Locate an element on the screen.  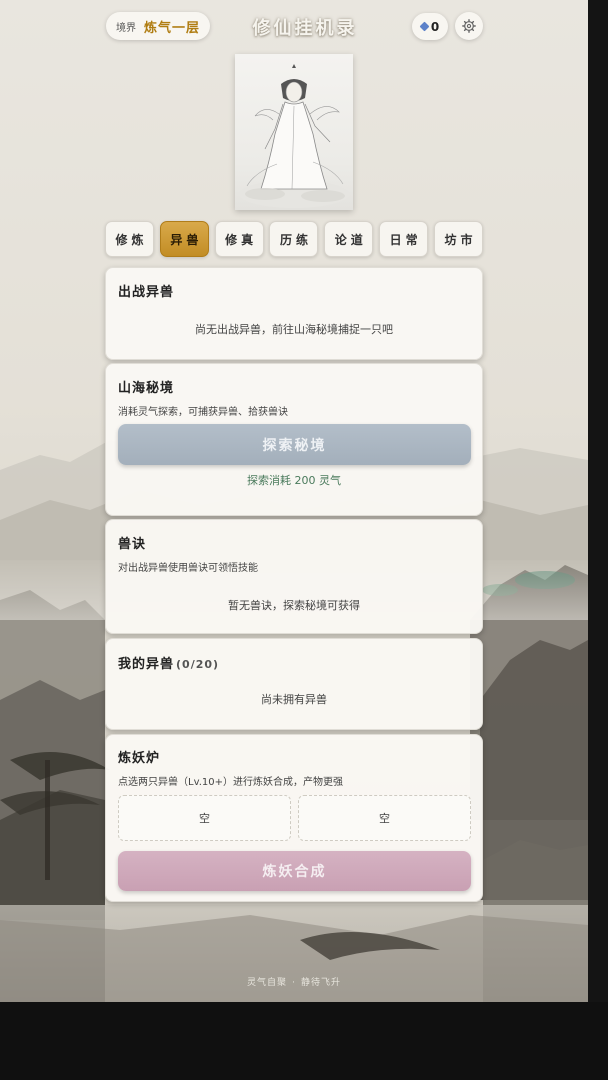
my-beasts-title: 我的异兽 is located at coordinates (146, 664).